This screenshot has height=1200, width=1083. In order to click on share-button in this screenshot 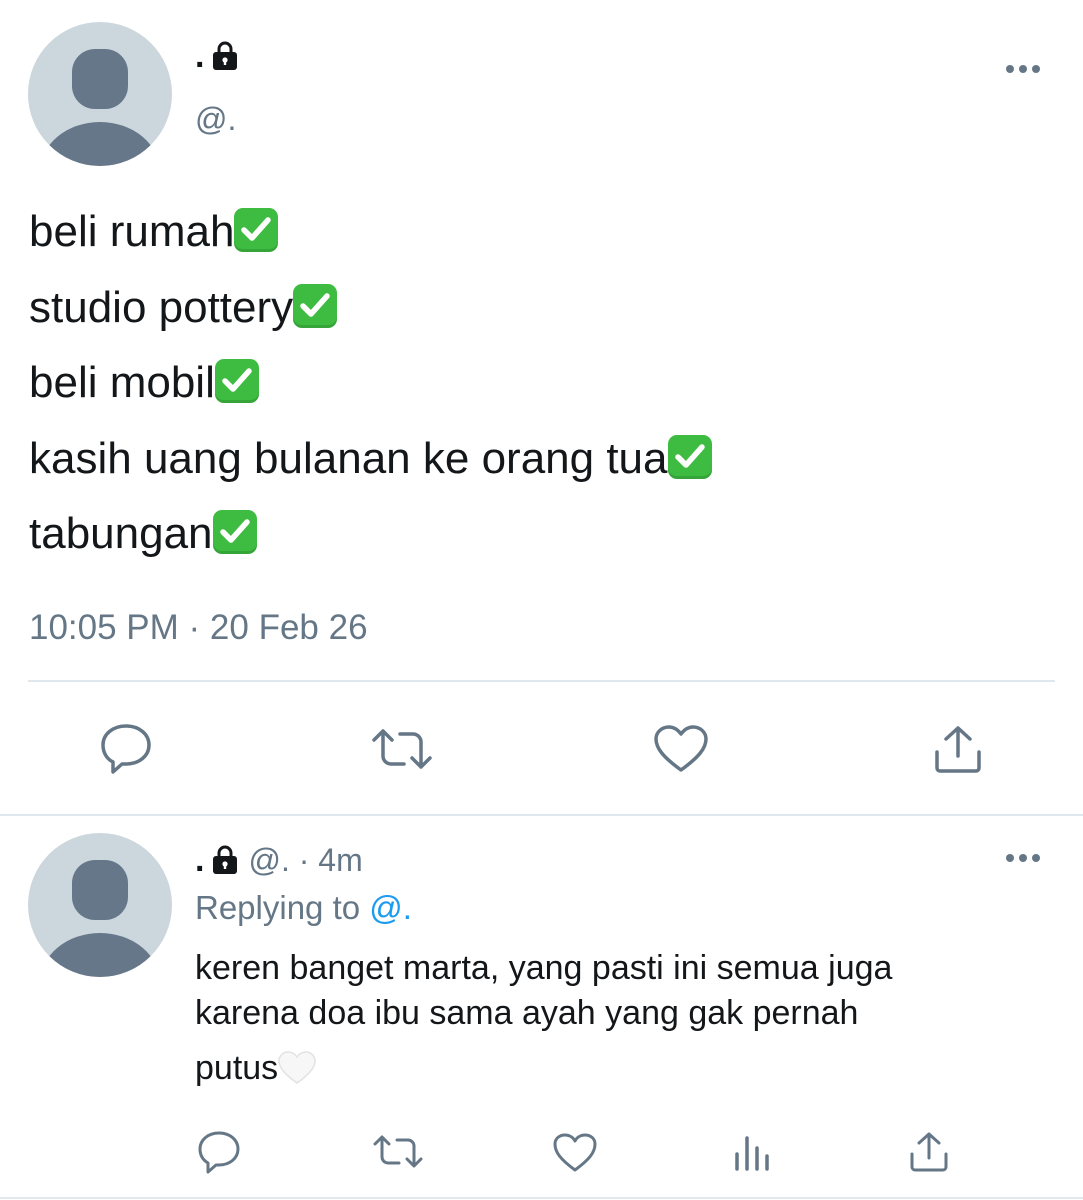, I will do `click(958, 749)`.